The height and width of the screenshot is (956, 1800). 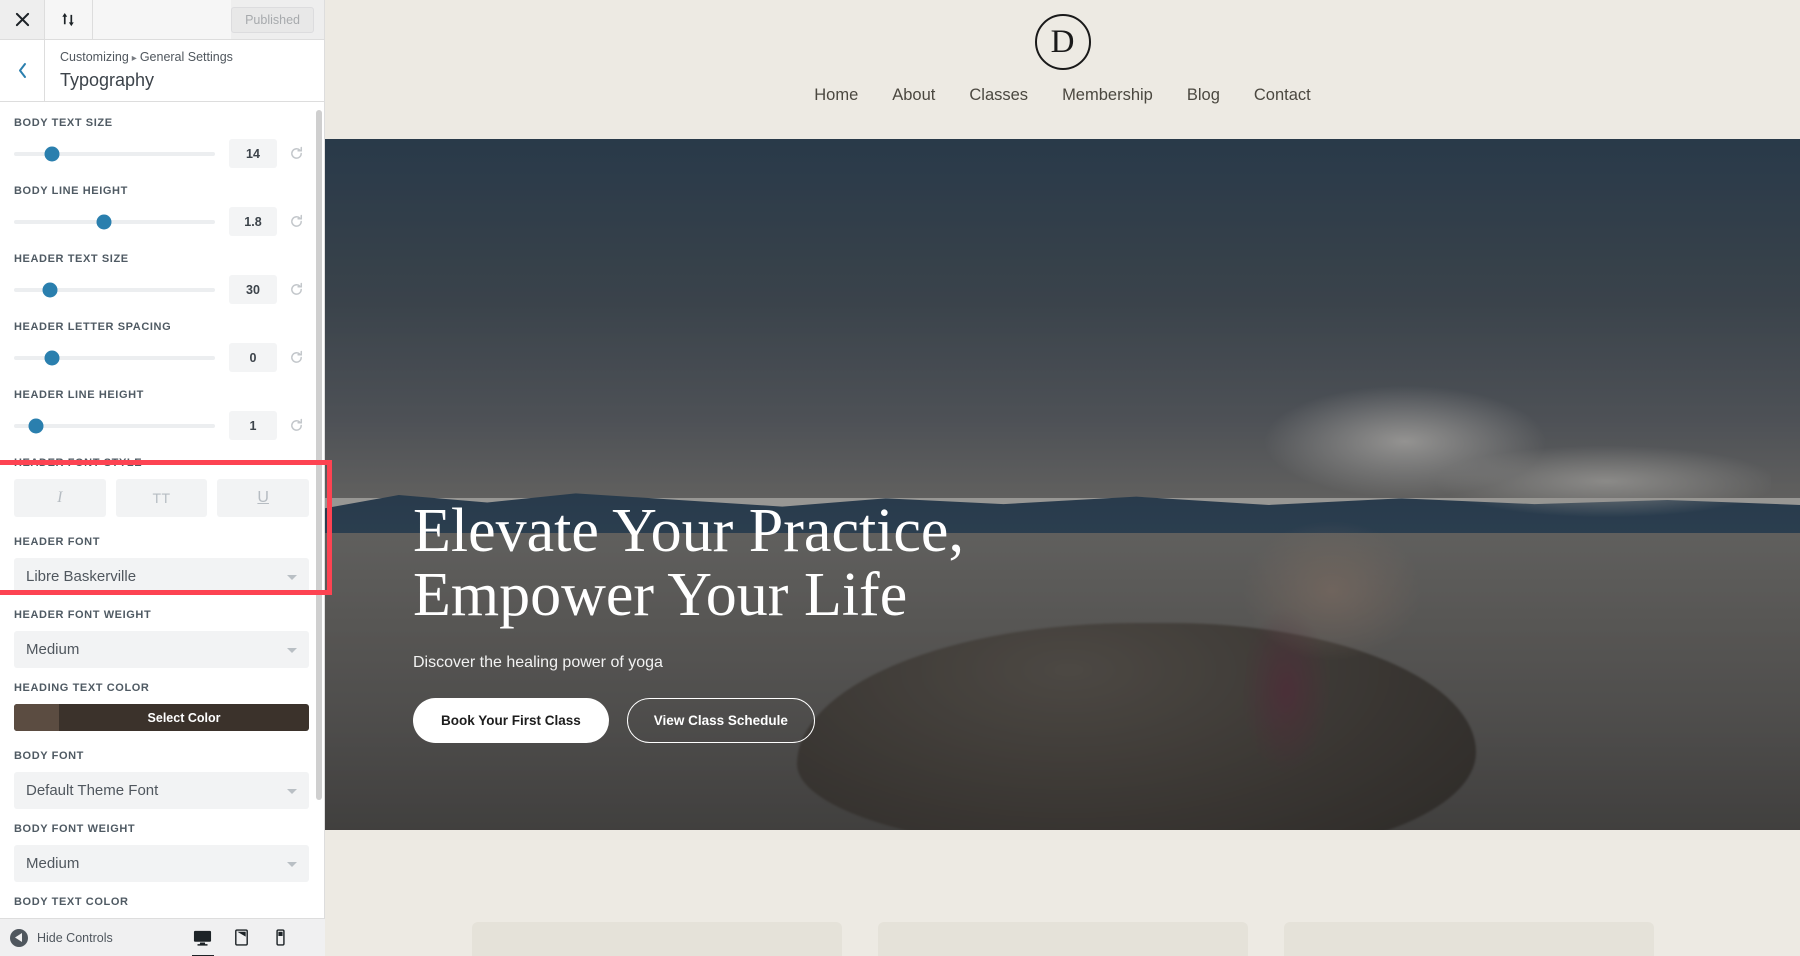 I want to click on customizer-section-header: Customizing ▸ General Settings Typography, so click(x=162, y=71).